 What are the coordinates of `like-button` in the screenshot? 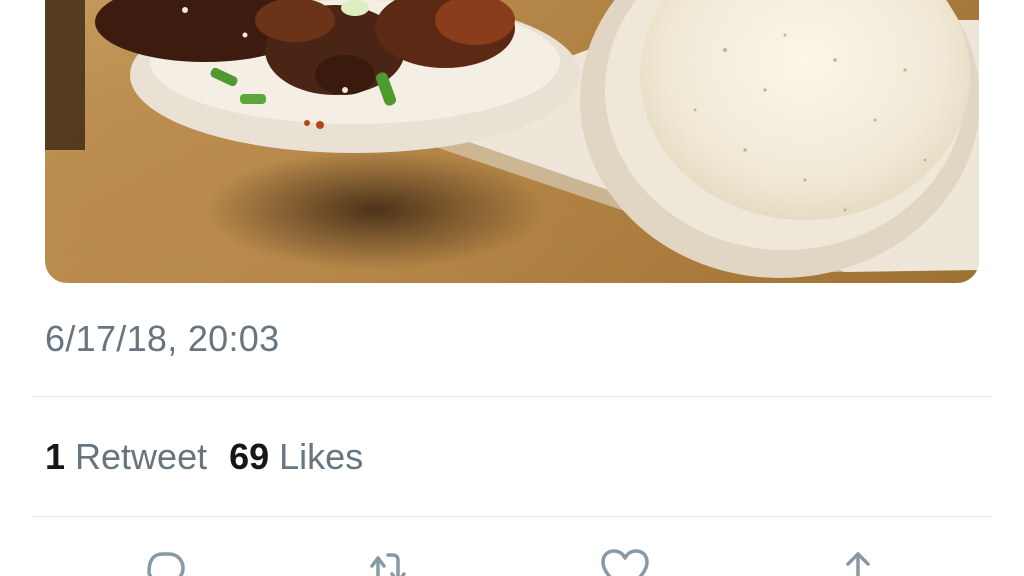 It's located at (625, 558).